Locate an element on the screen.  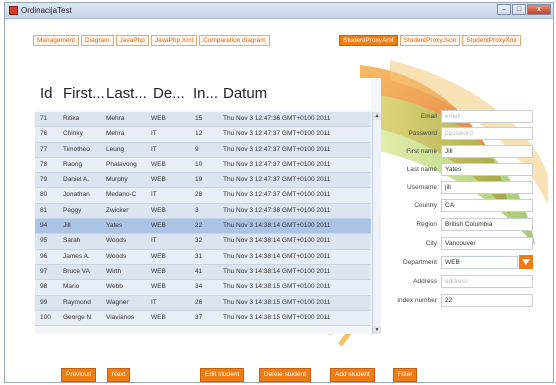
tab-student-proxy-amf: StudentProxyAmf is located at coordinates (368, 40).